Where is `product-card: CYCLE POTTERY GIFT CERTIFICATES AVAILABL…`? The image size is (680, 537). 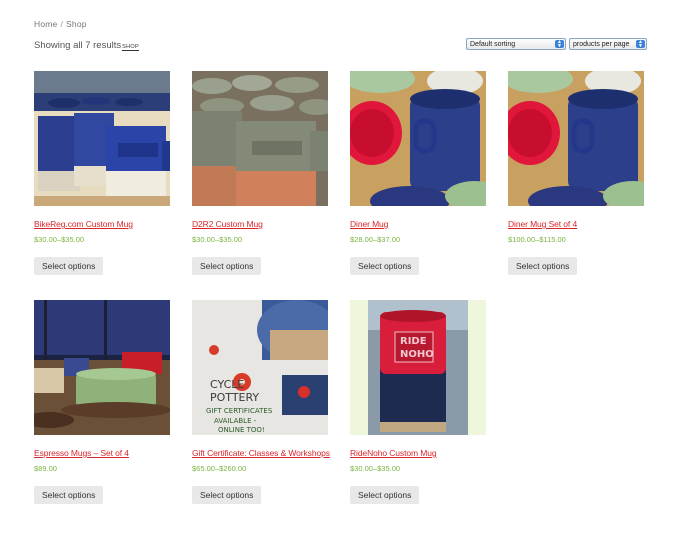 product-card: CYCLE POTTERY GIFT CERTIFICATES AVAILABL… is located at coordinates (261, 402).